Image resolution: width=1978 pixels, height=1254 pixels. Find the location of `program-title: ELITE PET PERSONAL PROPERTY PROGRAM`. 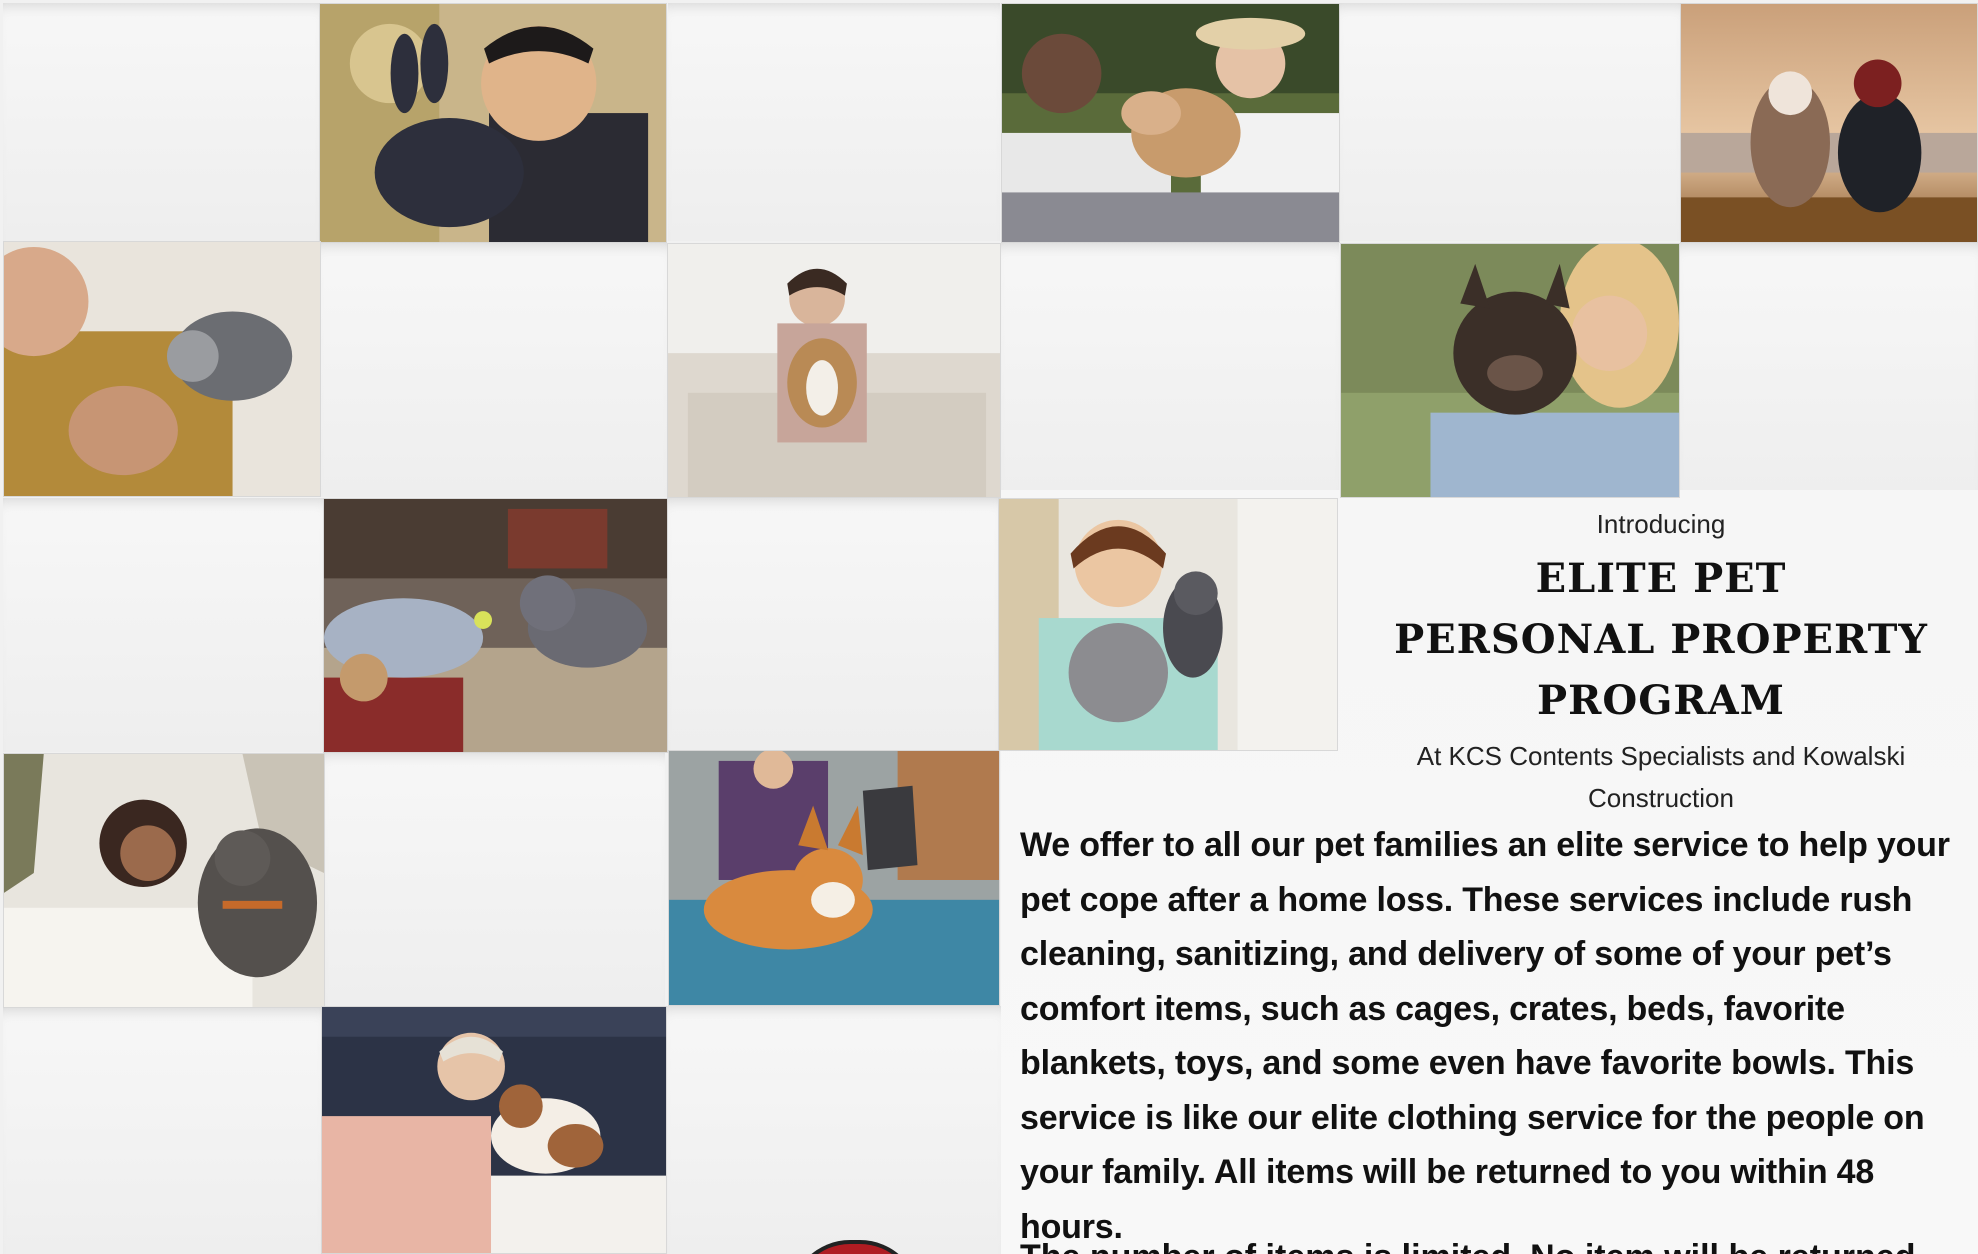

program-title: ELITE PET PERSONAL PROPERTY PROGRAM is located at coordinates (1657, 639).